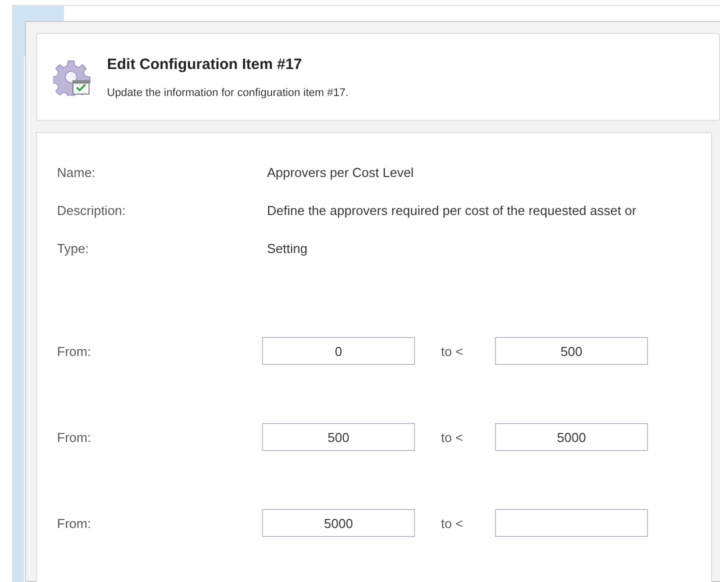  What do you see at coordinates (287, 248) in the screenshot?
I see `field-value: Setting` at bounding box center [287, 248].